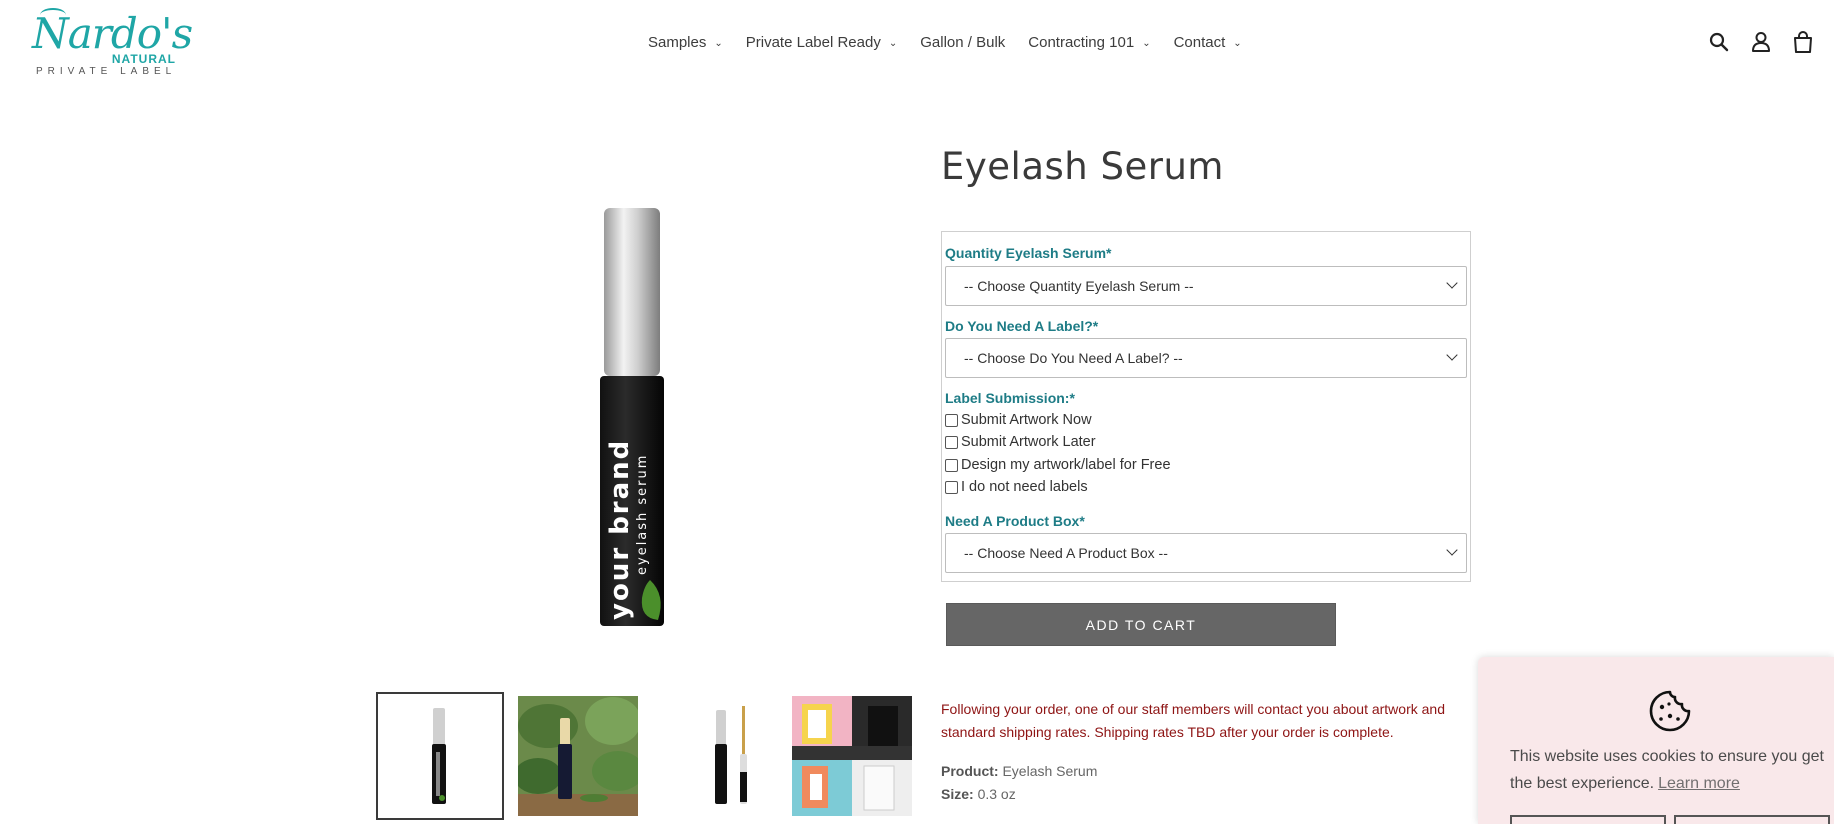 This screenshot has height=824, width=1834. I want to click on account-icon, so click(1761, 42).